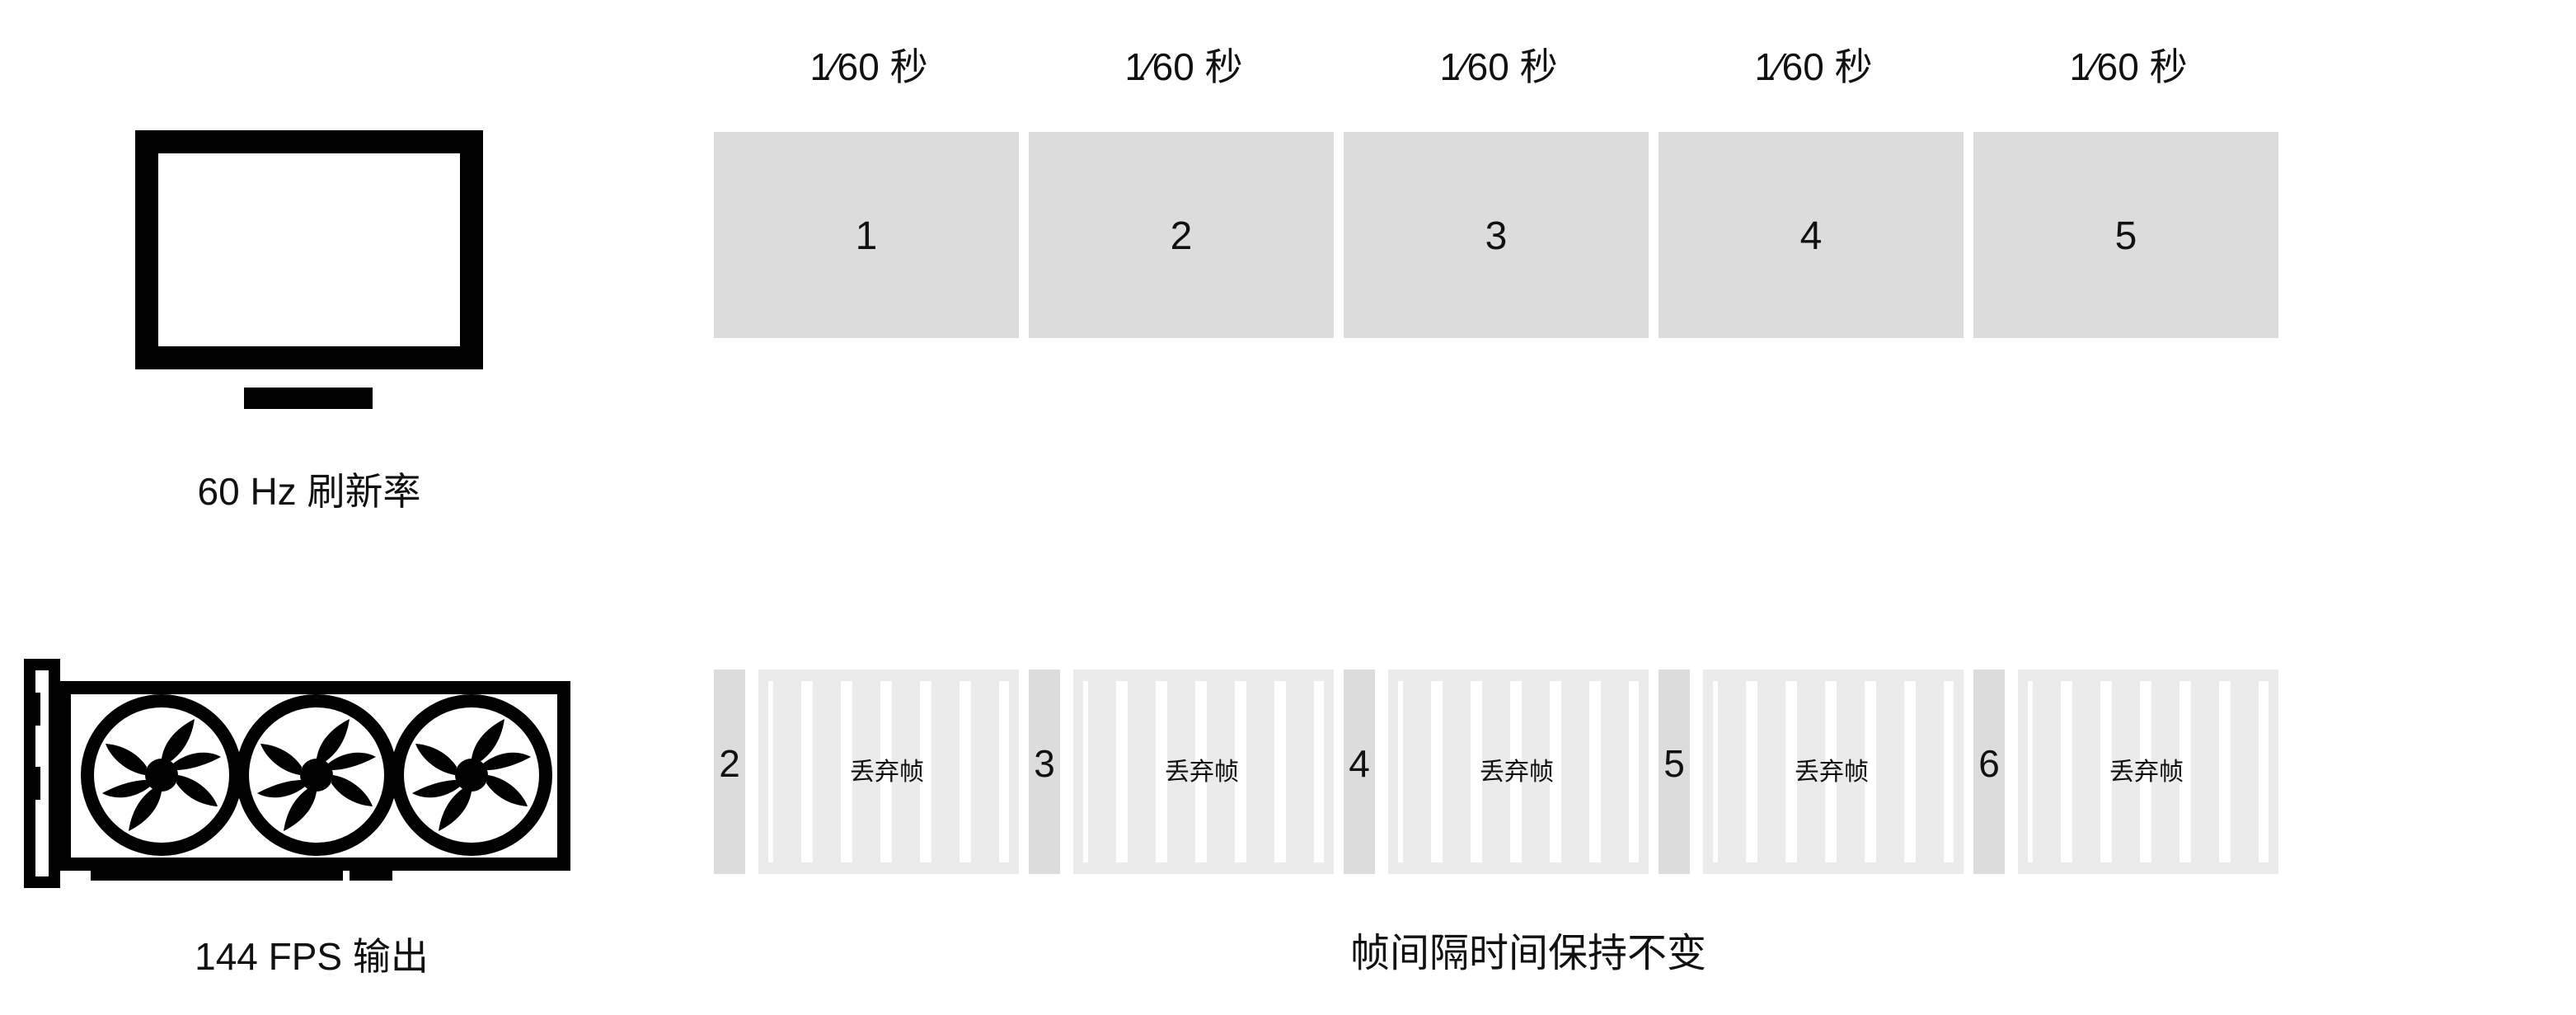  I want to click on frame-group: 2 丢弃帧, so click(867, 772).